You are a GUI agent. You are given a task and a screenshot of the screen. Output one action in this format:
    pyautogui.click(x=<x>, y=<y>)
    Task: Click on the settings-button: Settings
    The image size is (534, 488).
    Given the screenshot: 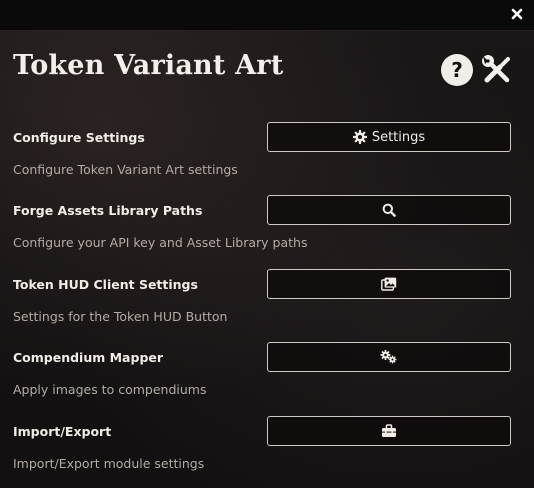 What is the action you would take?
    pyautogui.click(x=389, y=137)
    